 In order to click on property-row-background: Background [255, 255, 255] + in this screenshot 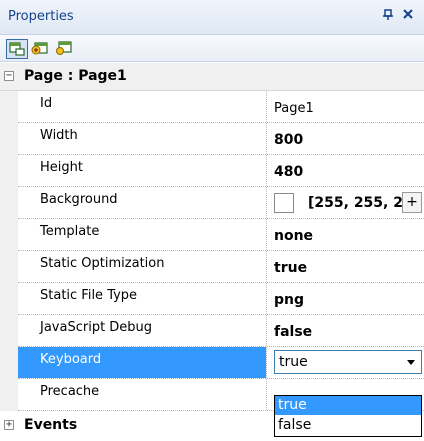, I will do `click(221, 203)`.